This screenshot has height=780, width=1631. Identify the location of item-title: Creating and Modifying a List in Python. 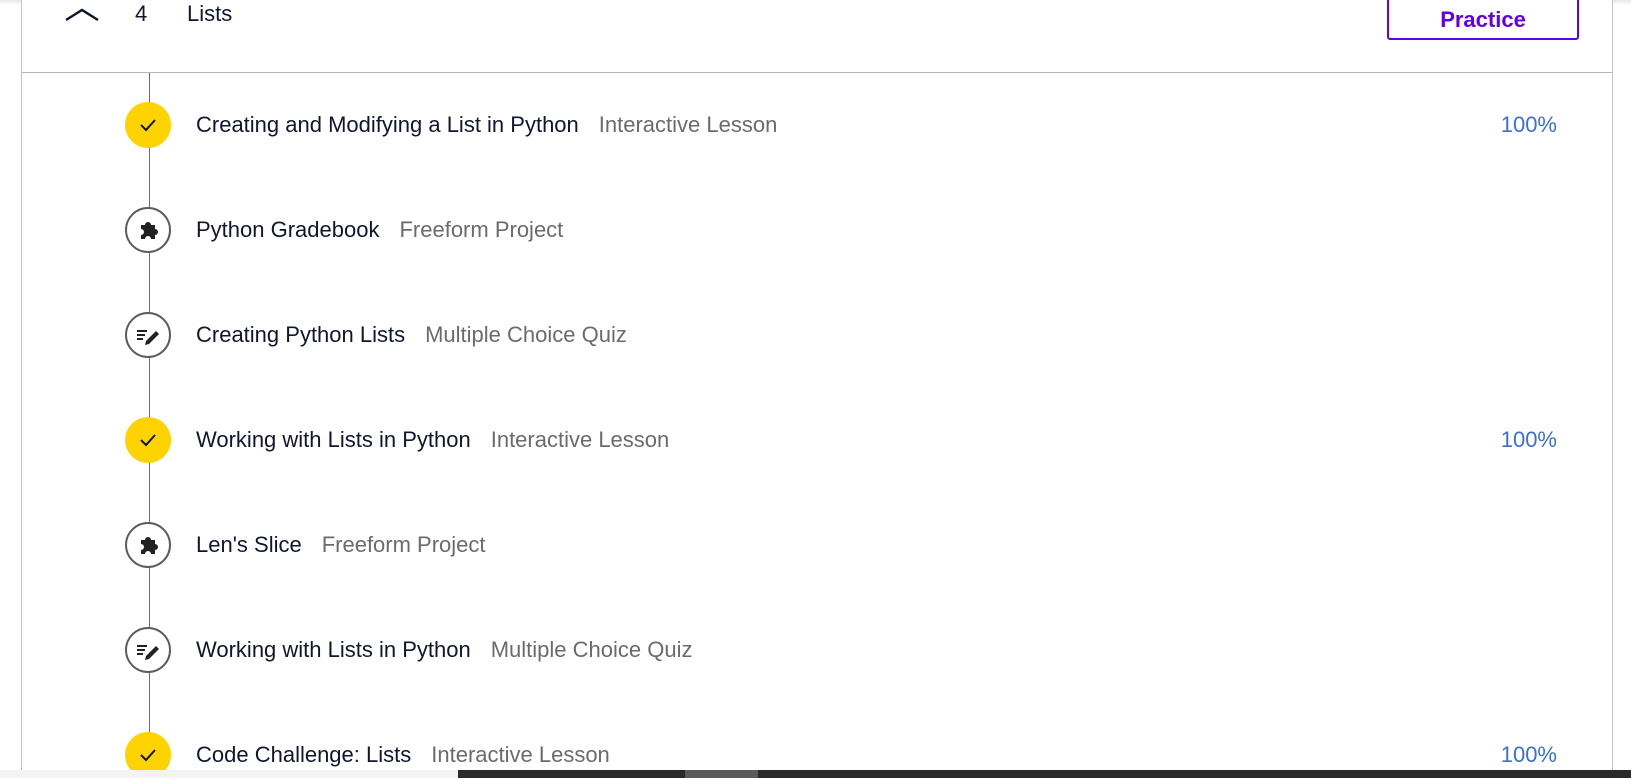
(387, 124).